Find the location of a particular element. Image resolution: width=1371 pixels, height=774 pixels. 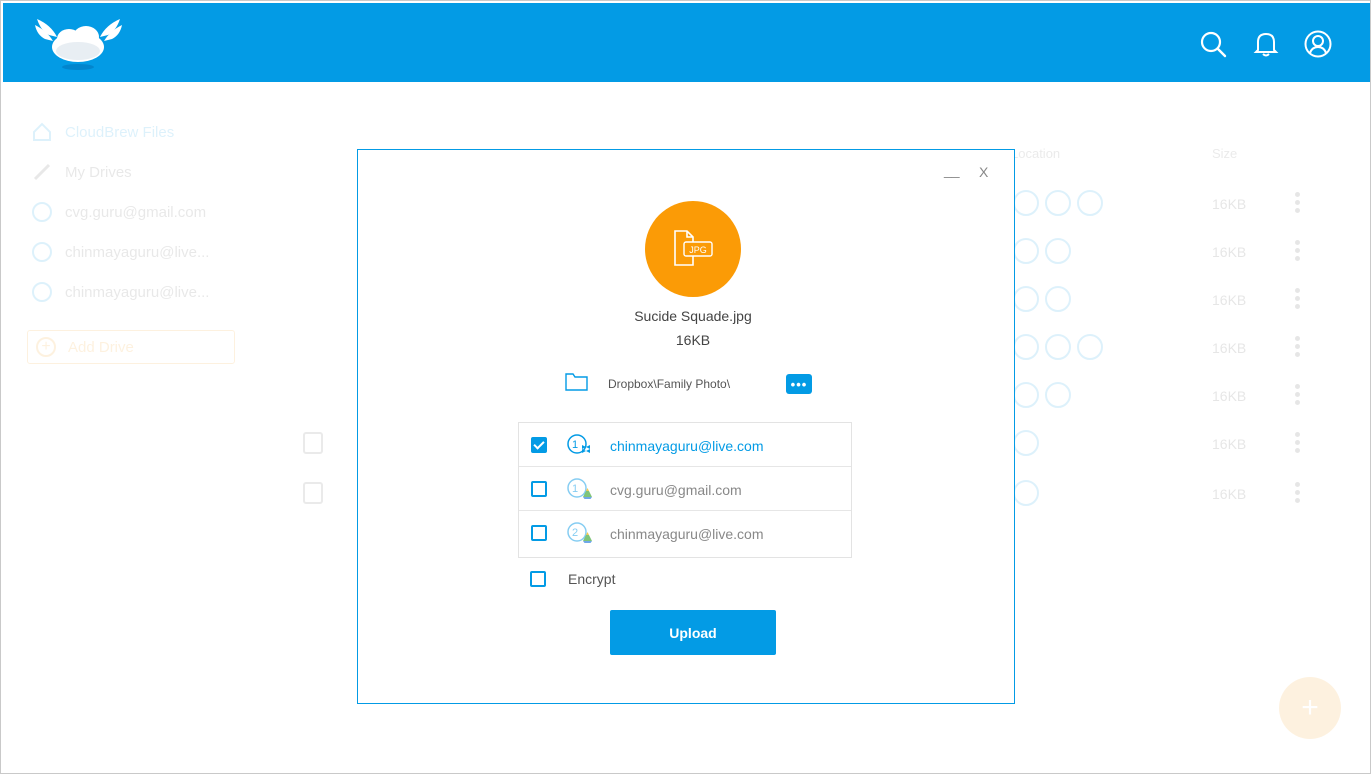

list-item: 1 cvg.guru@gmail.com is located at coordinates (685, 489).